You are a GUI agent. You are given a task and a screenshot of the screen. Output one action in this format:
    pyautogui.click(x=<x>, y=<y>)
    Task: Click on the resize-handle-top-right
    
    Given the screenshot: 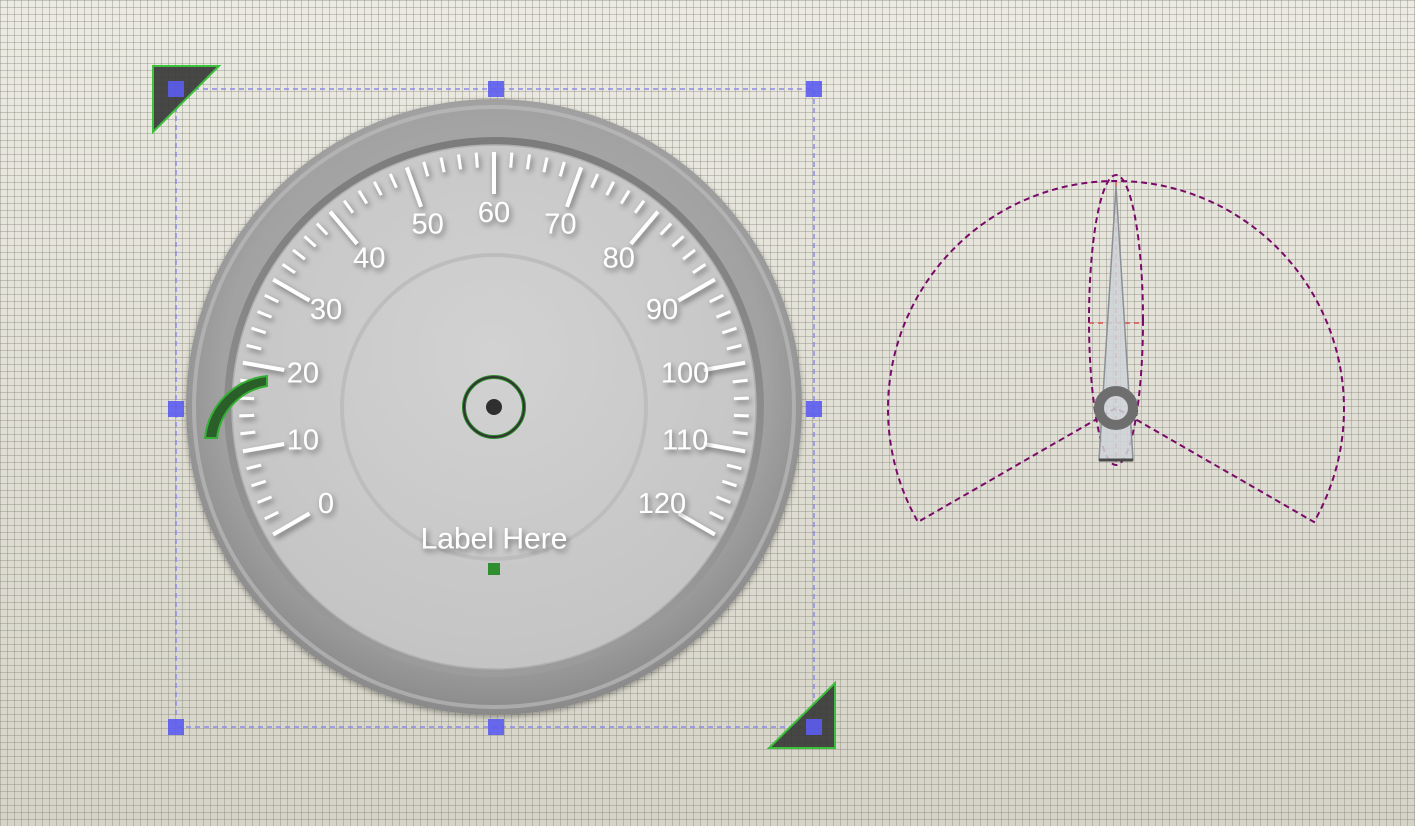 What is the action you would take?
    pyautogui.click(x=814, y=89)
    